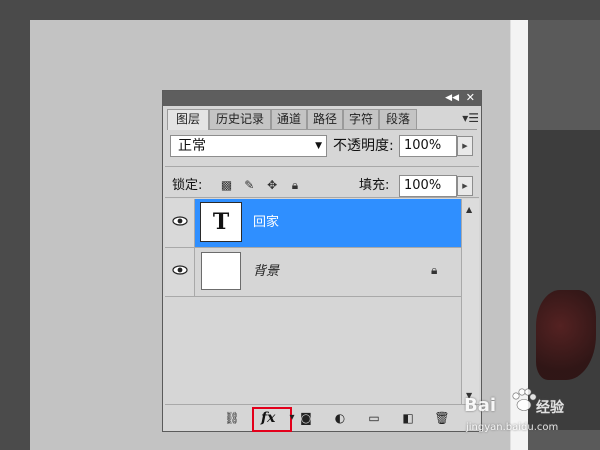 Image resolution: width=600 pixels, height=450 pixels. What do you see at coordinates (550, 408) in the screenshot?
I see `watermark-brand-right: 经验` at bounding box center [550, 408].